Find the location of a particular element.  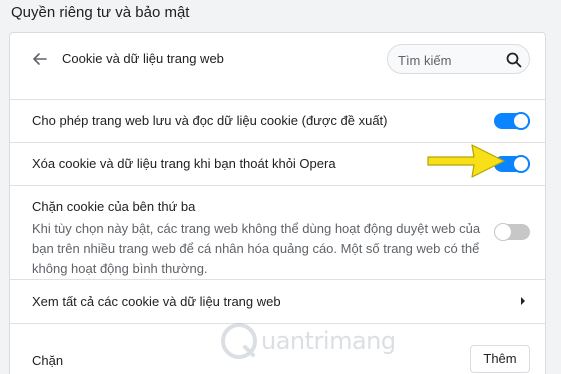

watermark-text: uantrimang is located at coordinates (328, 341).